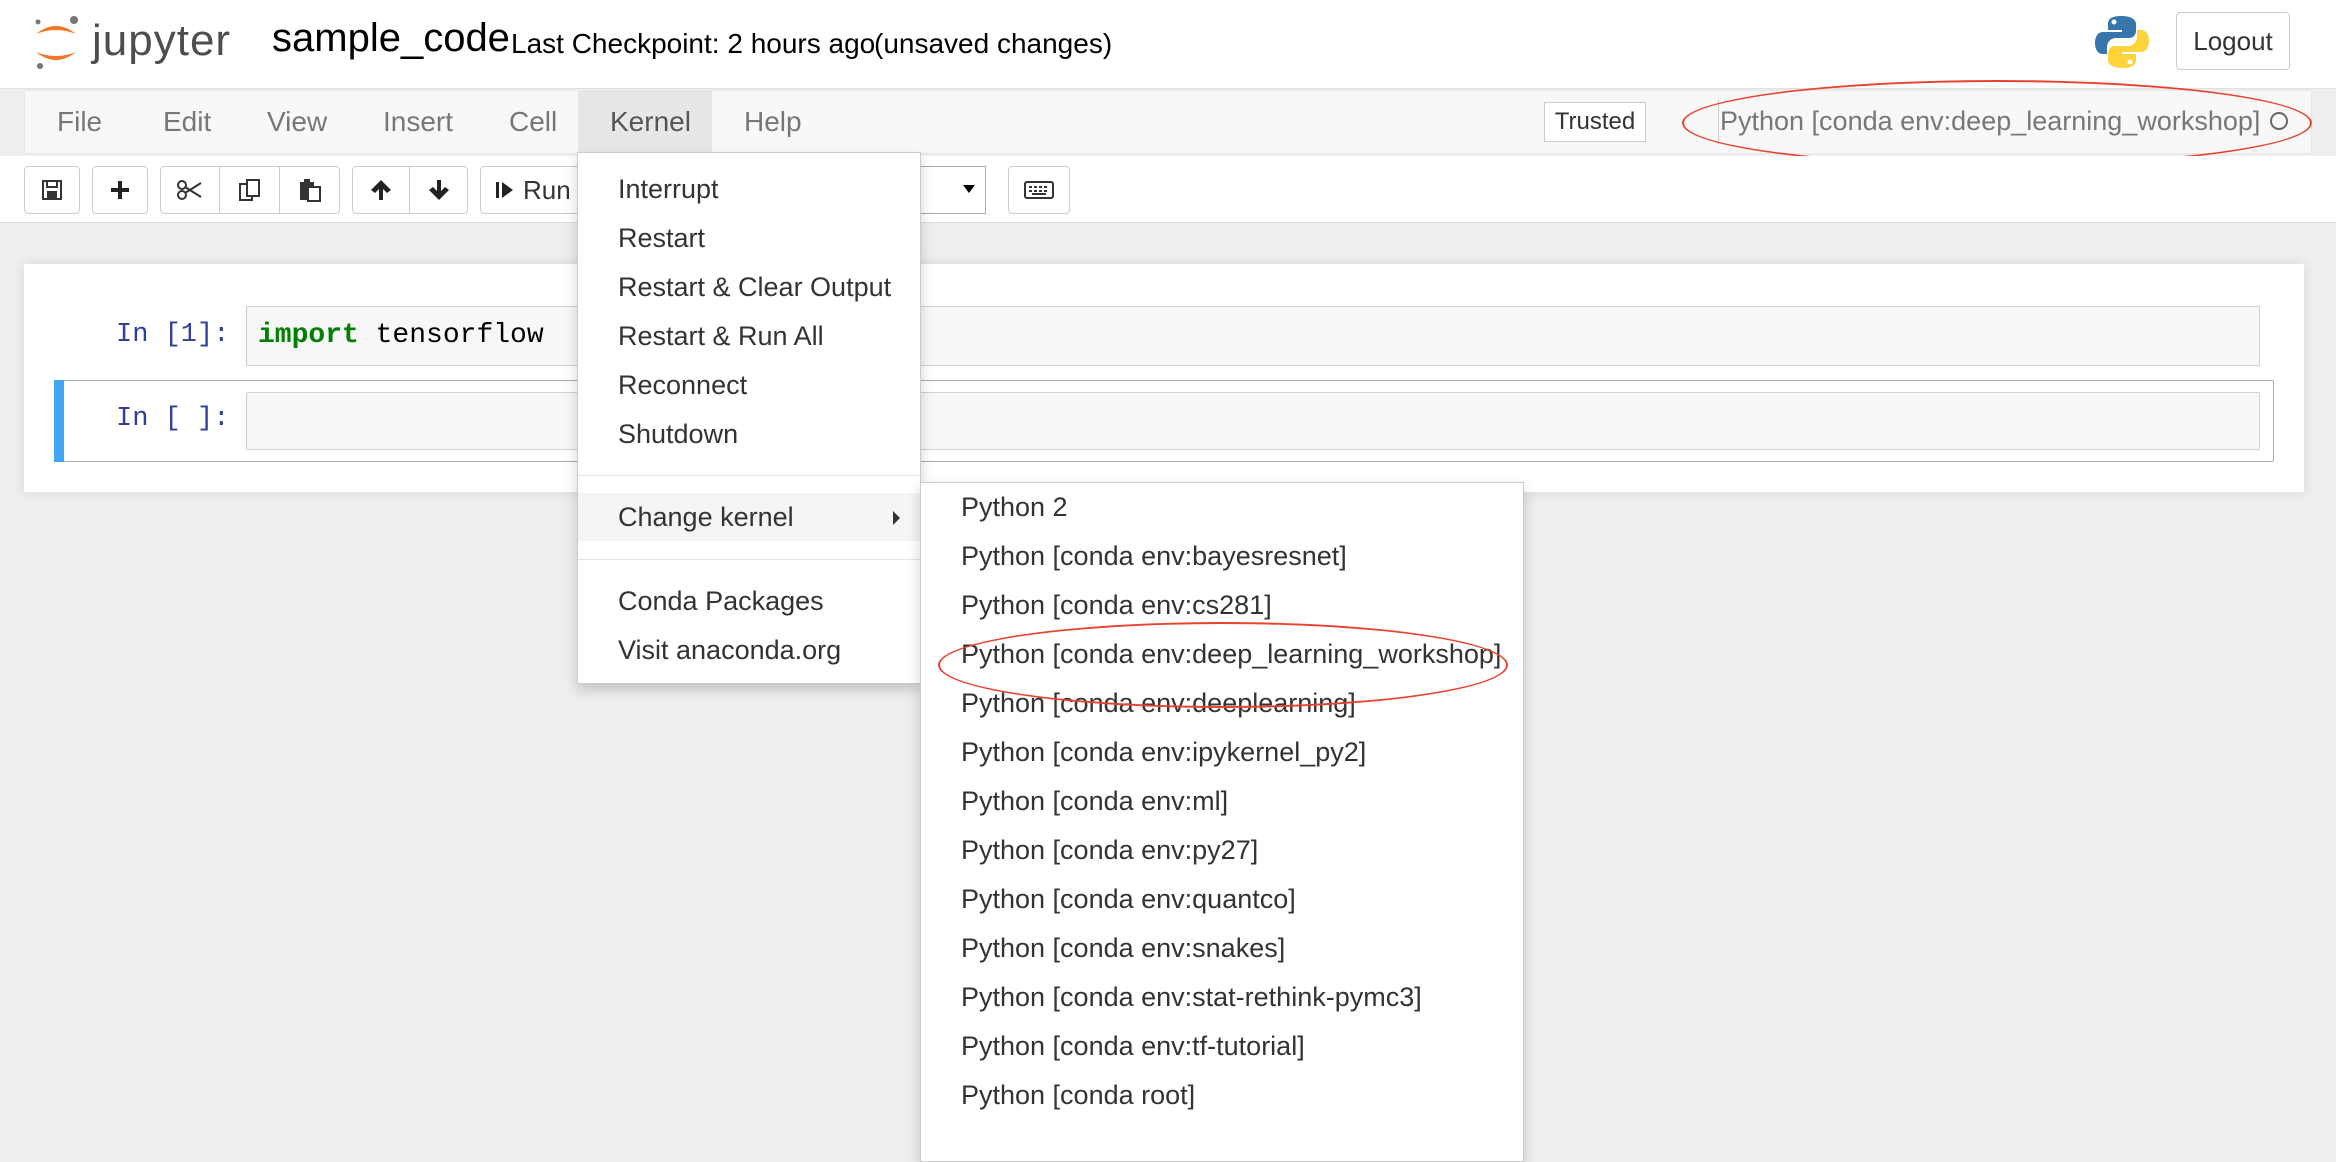 The image size is (2336, 1162). What do you see at coordinates (1222, 752) in the screenshot?
I see `kernel-option: Python [conda env:ipykernel_py2]` at bounding box center [1222, 752].